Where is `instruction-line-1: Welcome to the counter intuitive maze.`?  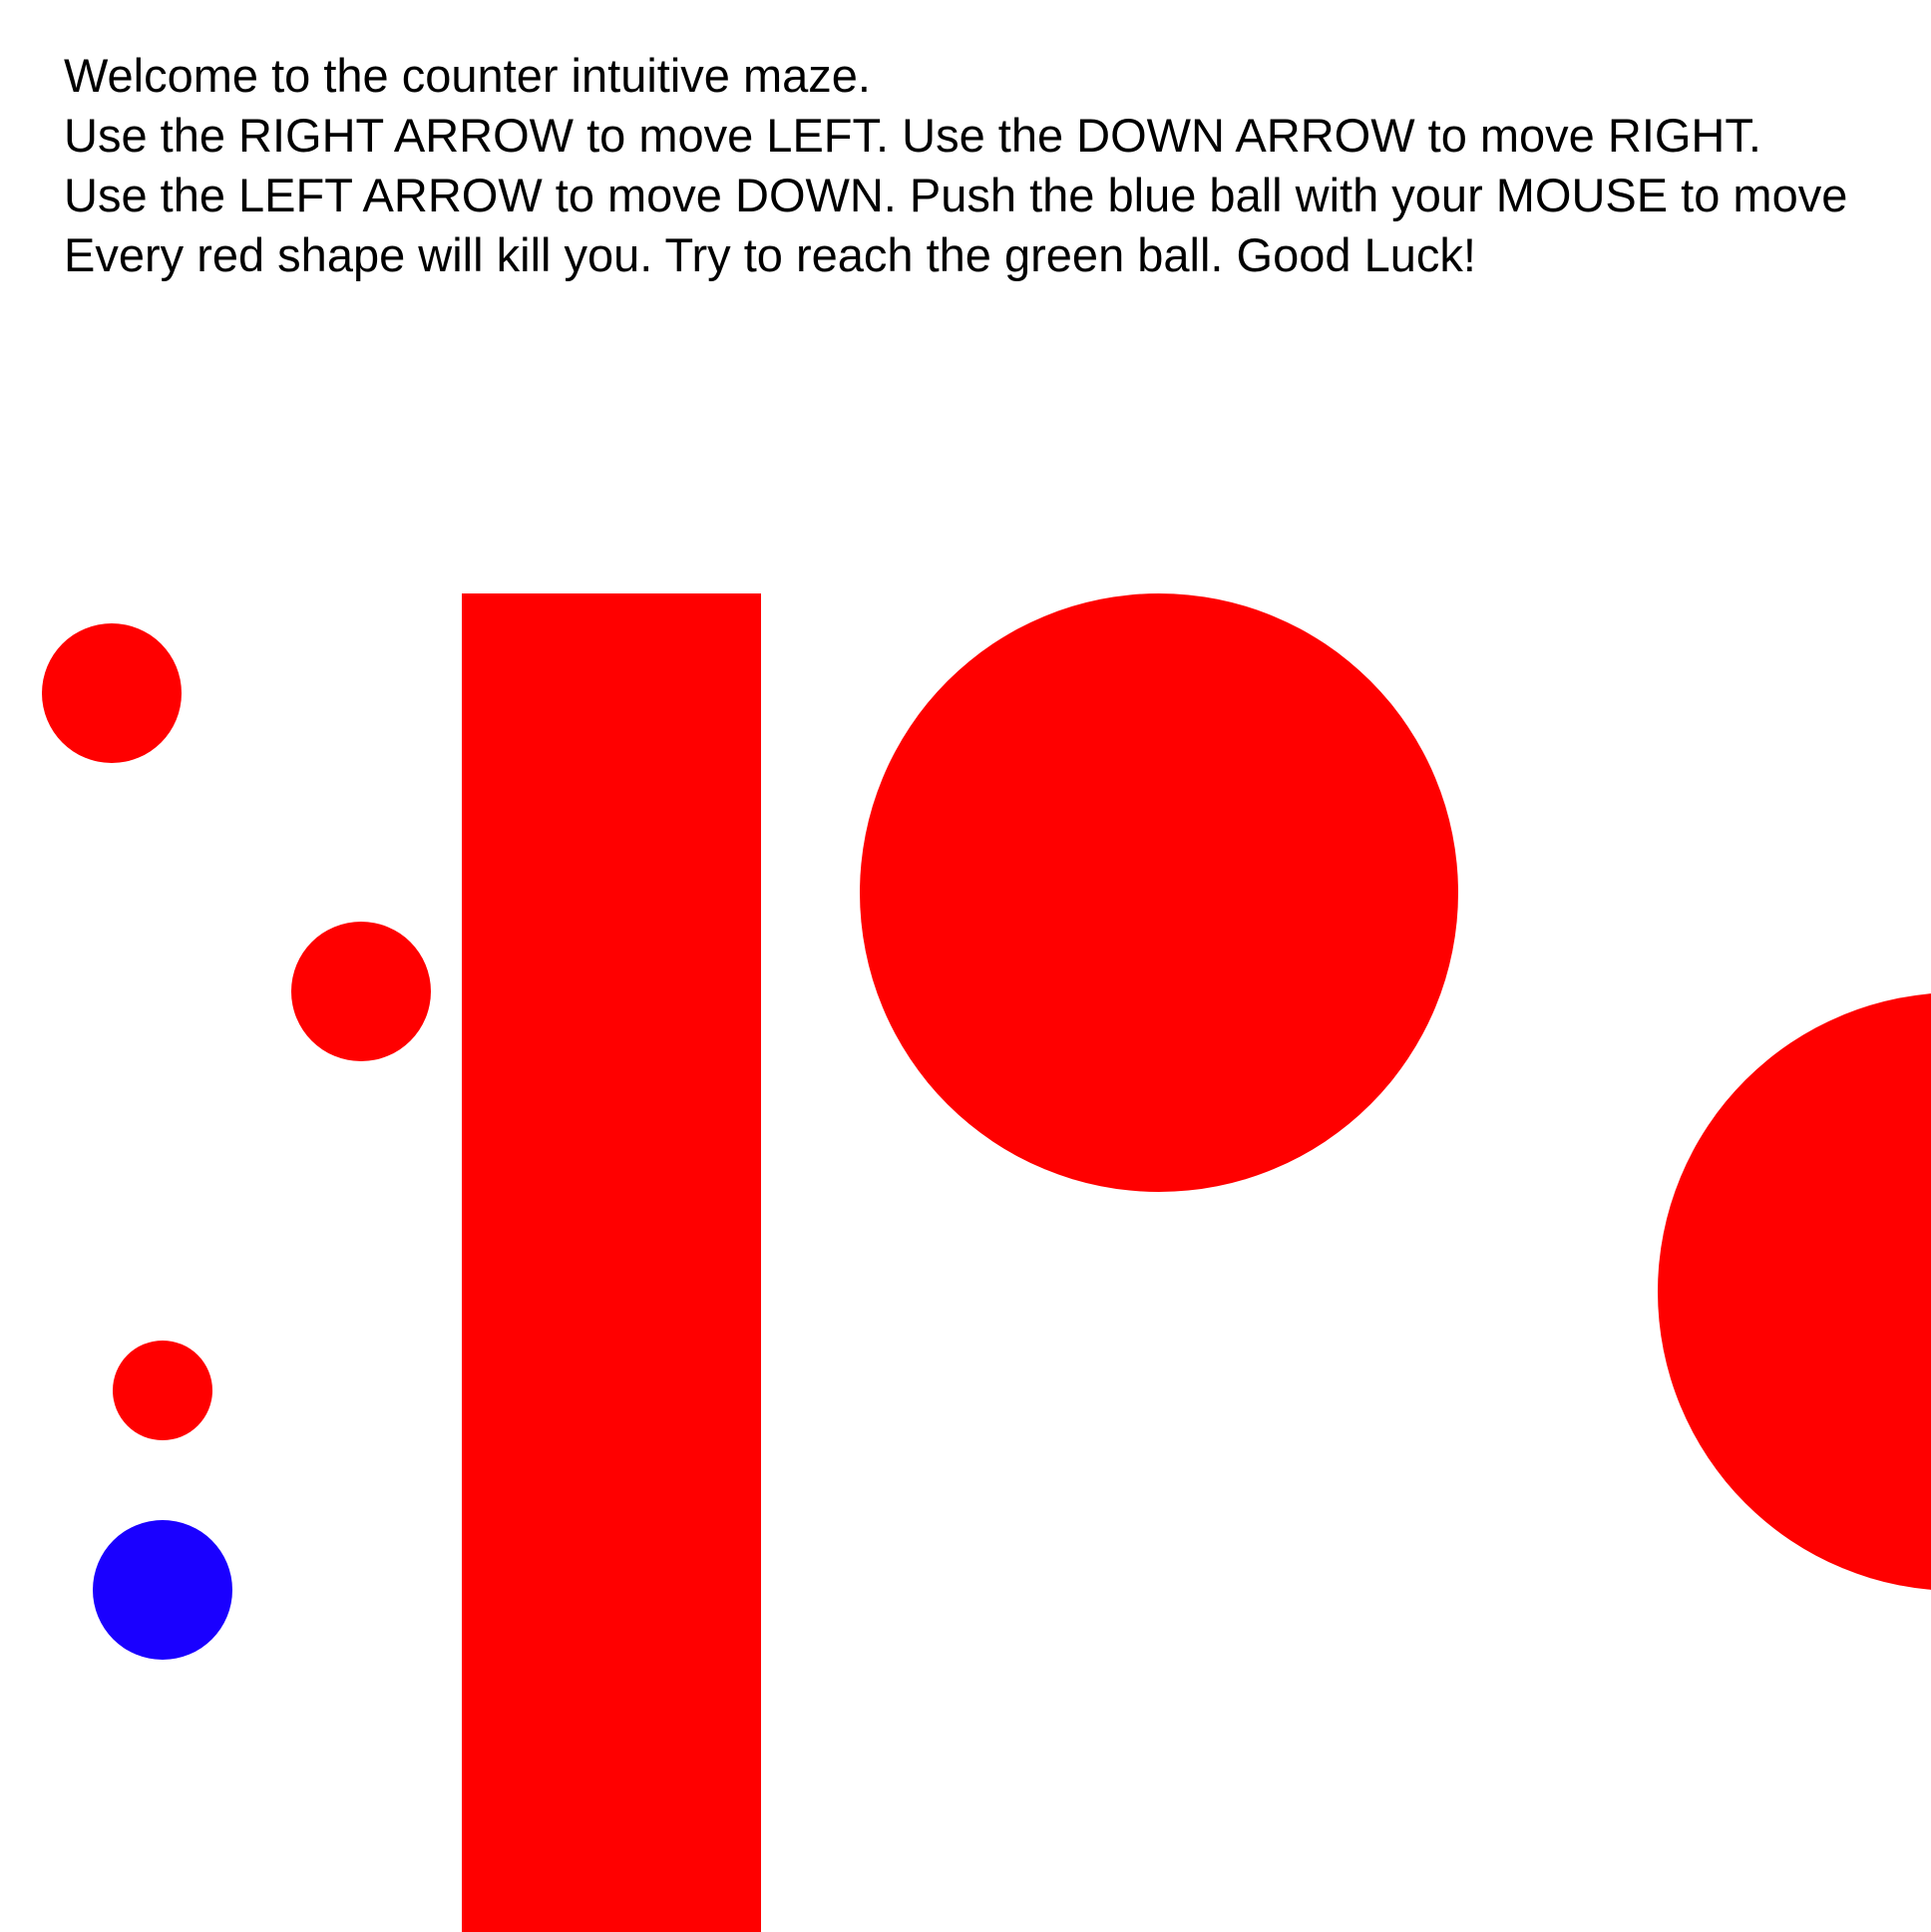
instruction-line-1: Welcome to the counter intuitive maze. is located at coordinates (467, 76).